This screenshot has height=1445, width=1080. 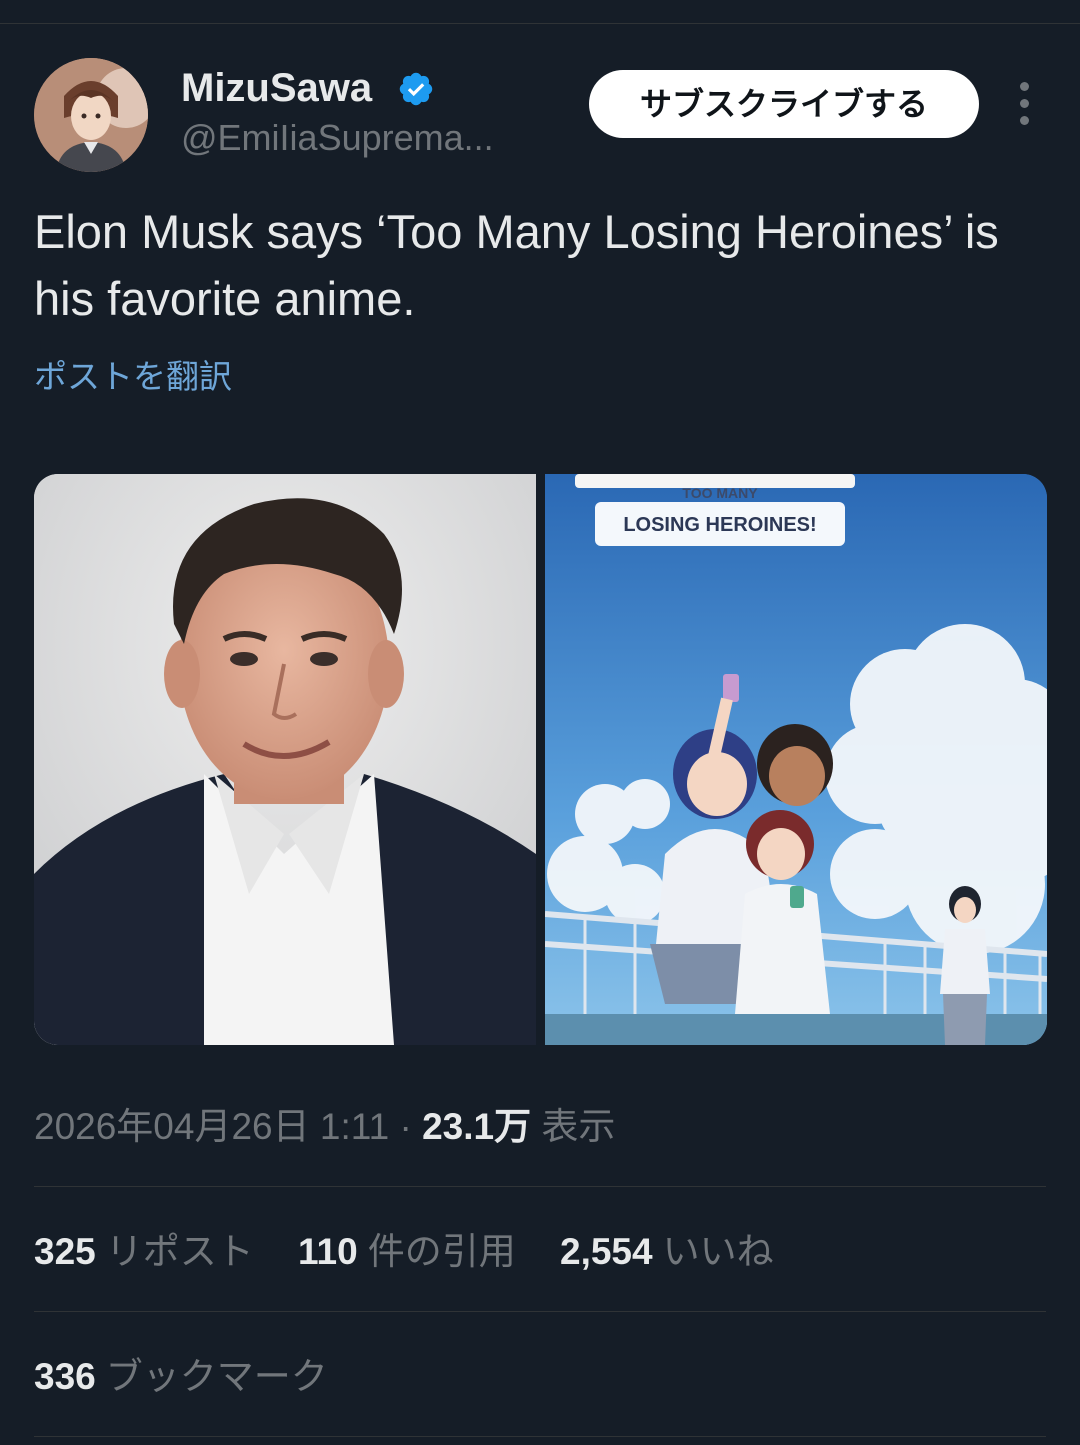 What do you see at coordinates (477, 1126) in the screenshot?
I see `views-count: 23.1万` at bounding box center [477, 1126].